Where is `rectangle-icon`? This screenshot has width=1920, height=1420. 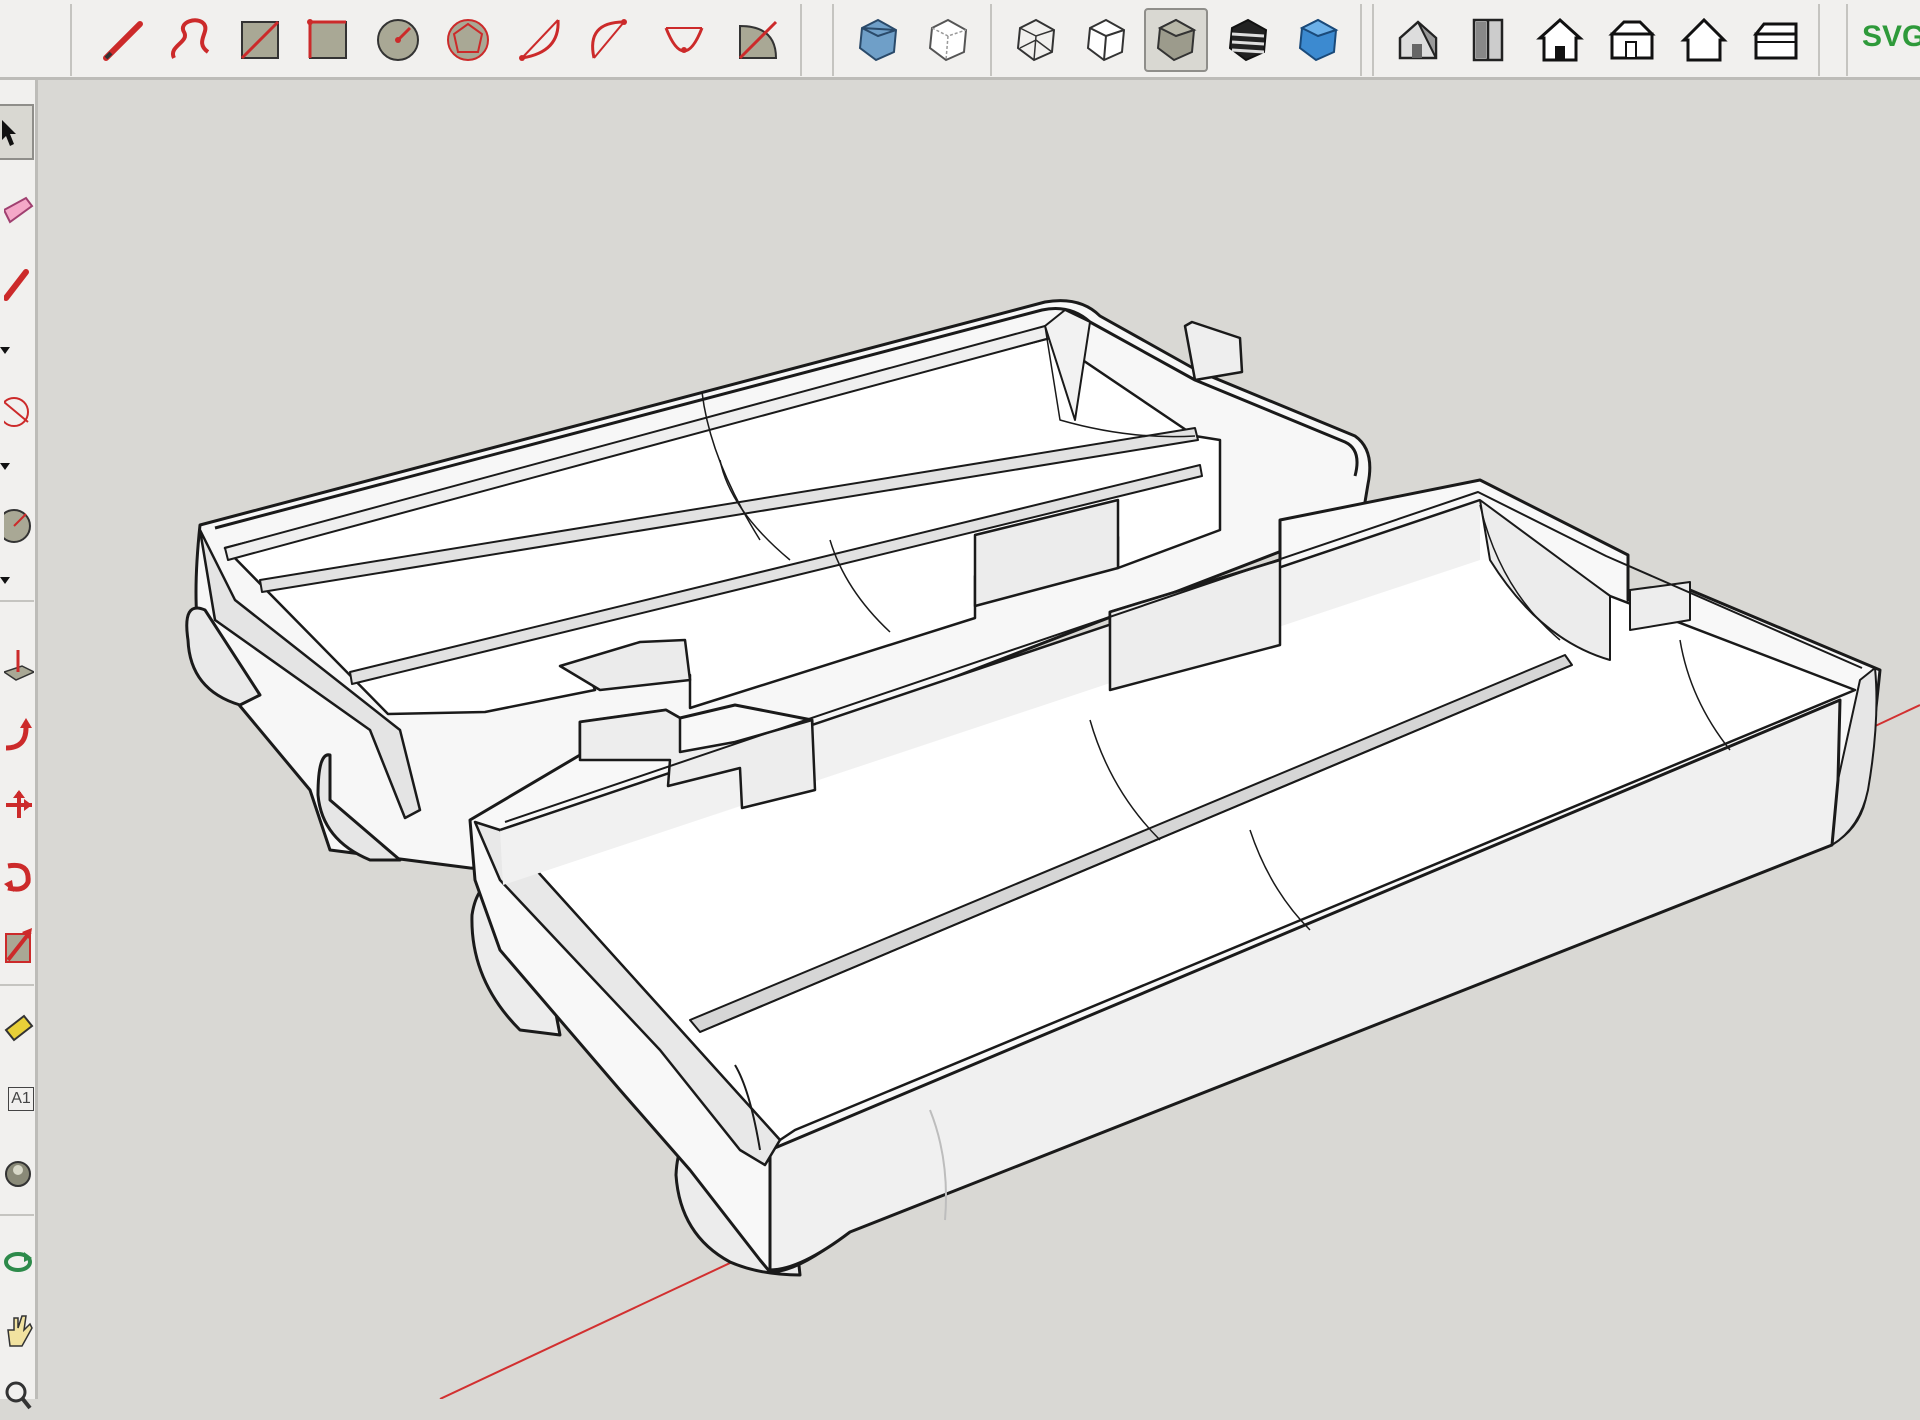
rectangle-icon is located at coordinates (260, 40).